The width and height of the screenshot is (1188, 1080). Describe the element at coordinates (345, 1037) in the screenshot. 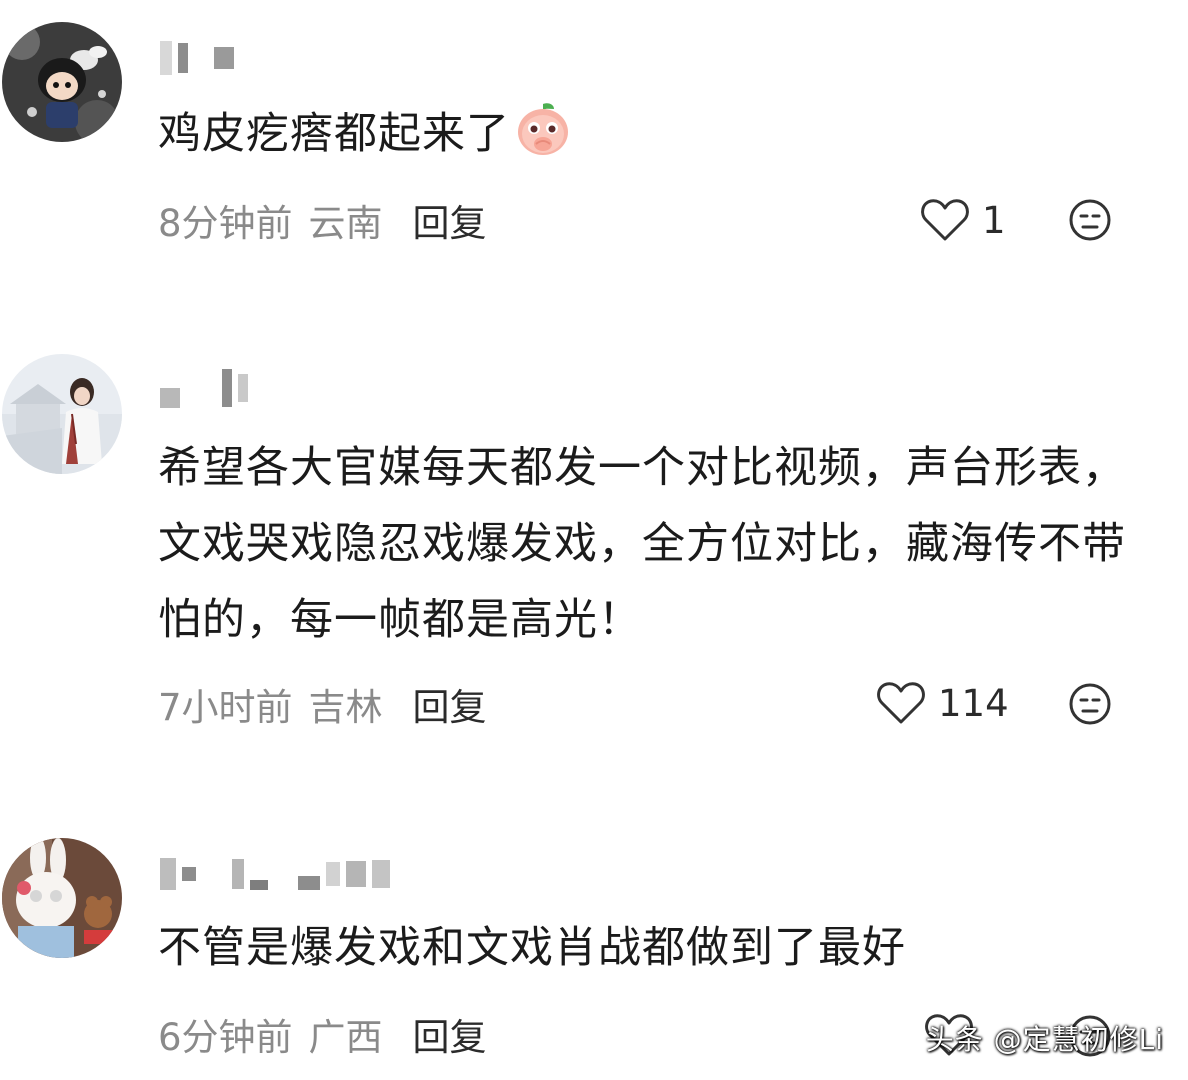

I see `comment-region: 广西` at that location.